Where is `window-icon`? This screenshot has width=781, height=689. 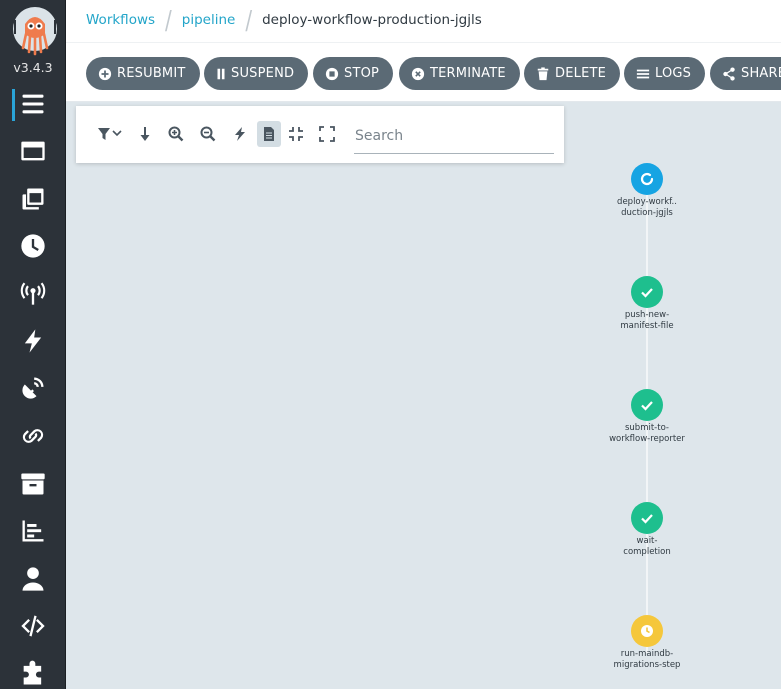 window-icon is located at coordinates (33, 151).